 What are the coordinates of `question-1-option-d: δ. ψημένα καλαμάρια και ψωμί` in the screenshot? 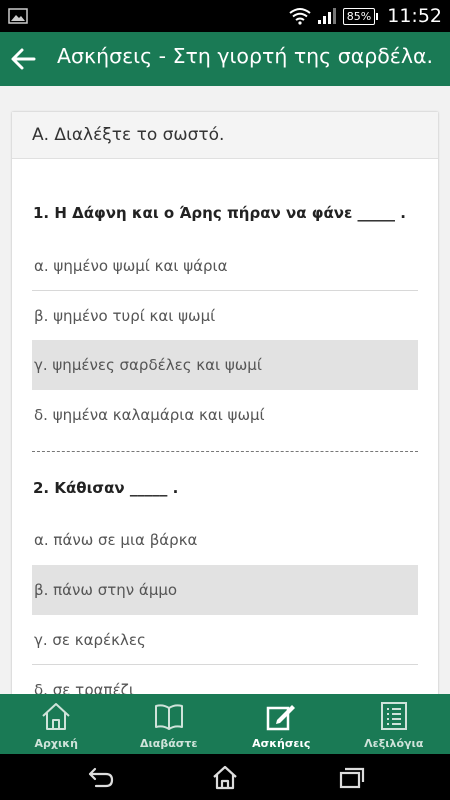 It's located at (225, 415).